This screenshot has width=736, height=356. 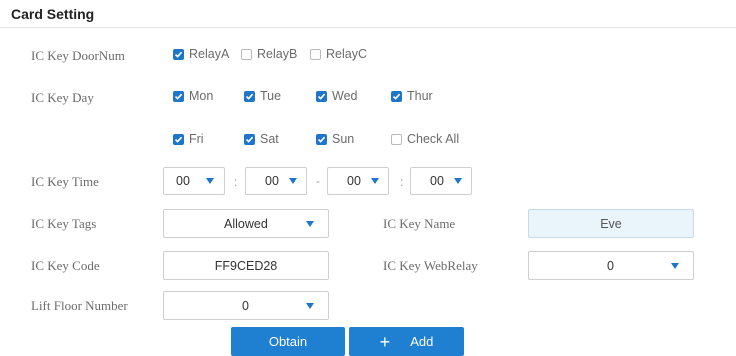 What do you see at coordinates (354, 181) in the screenshot?
I see `end-hour-value: 00` at bounding box center [354, 181].